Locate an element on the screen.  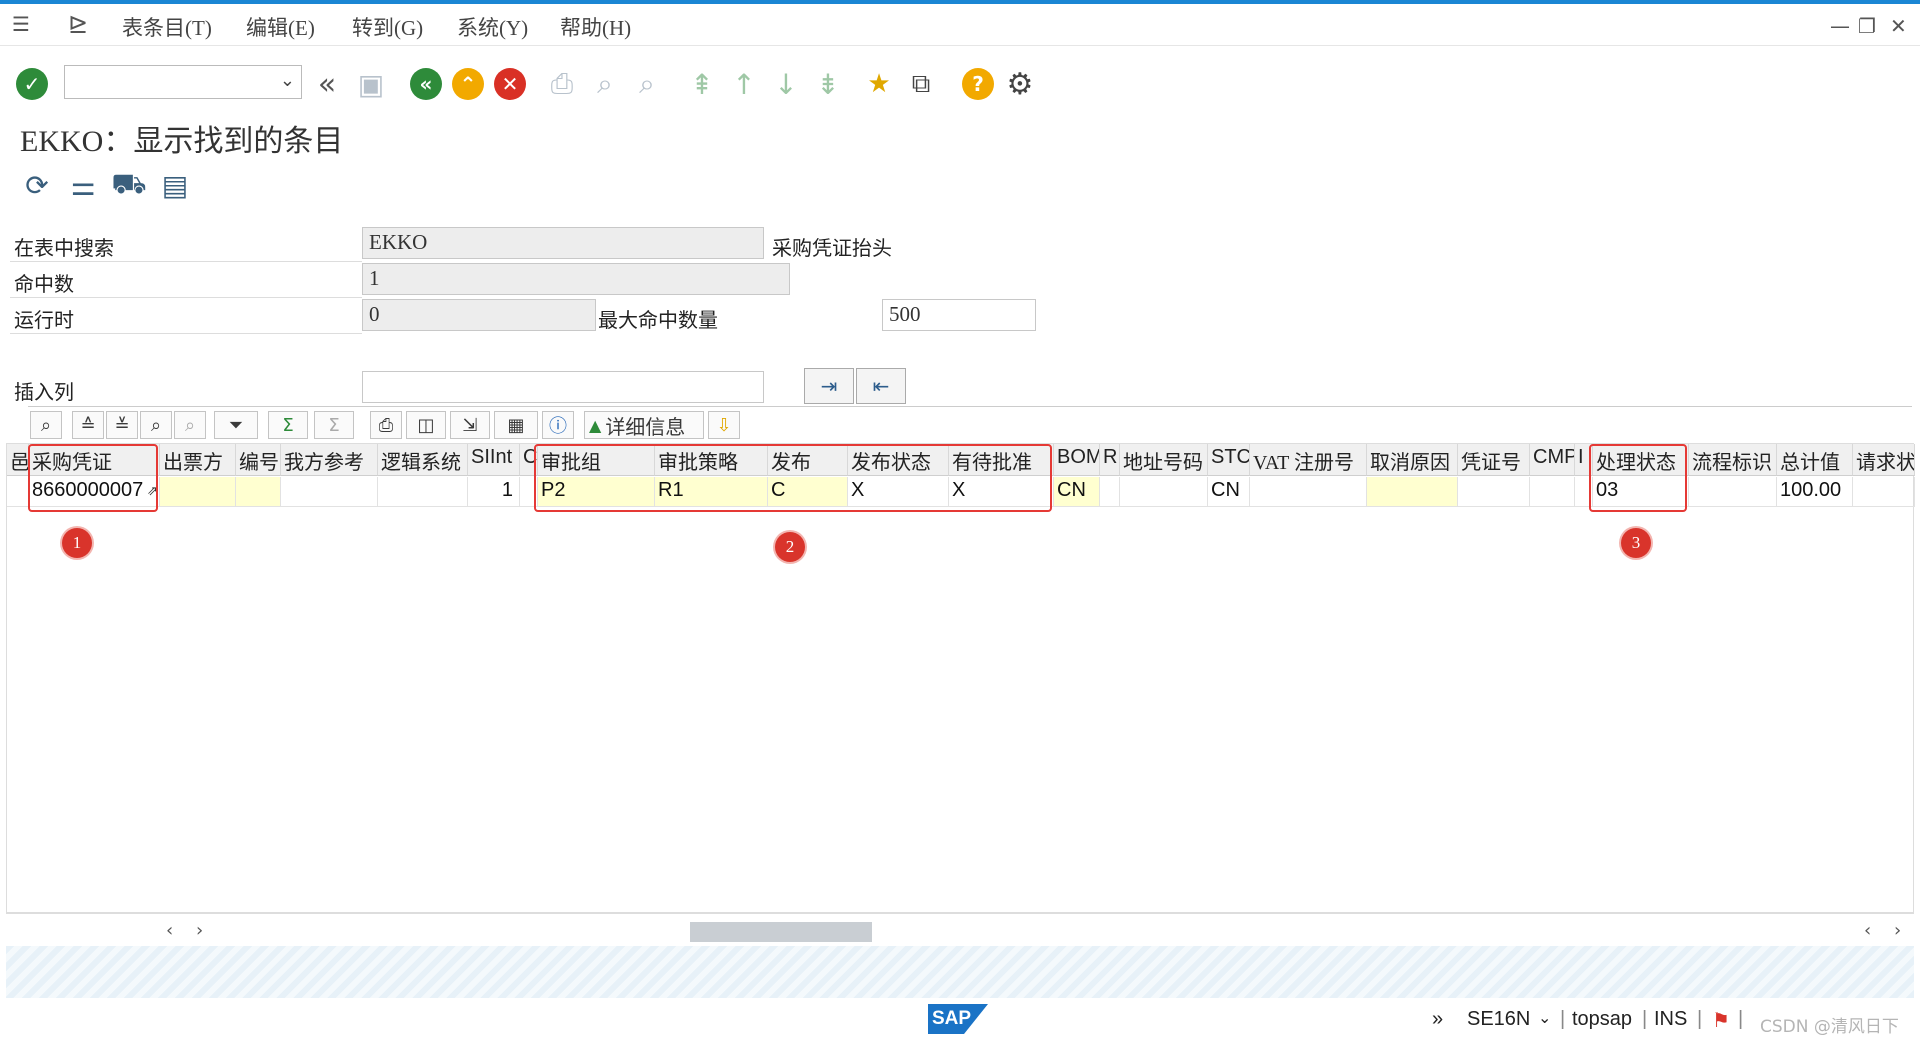
views-icon: ◫ is located at coordinates (426, 425).